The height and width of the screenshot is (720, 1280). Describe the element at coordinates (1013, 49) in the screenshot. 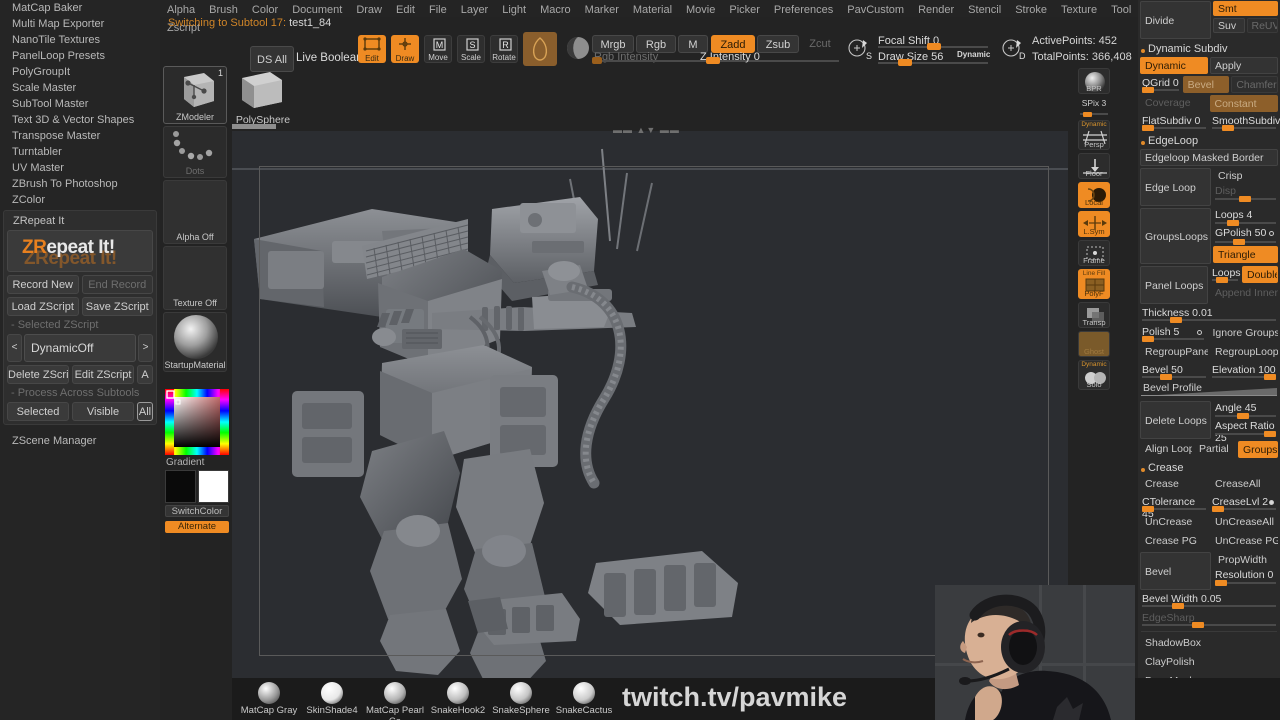

I see `brush-size-d-icon: D` at that location.